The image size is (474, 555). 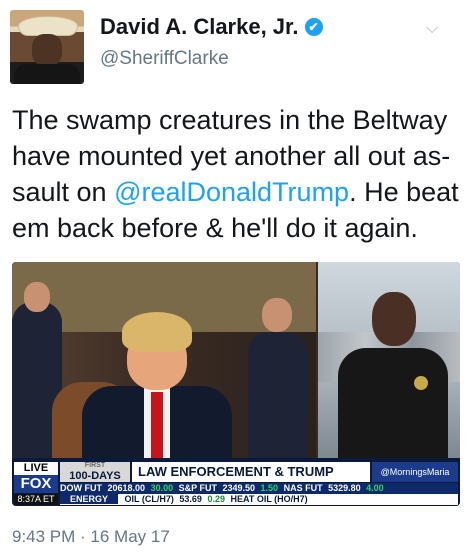 I want to click on first-100-days-tag: FIRST 100-DAYS, so click(x=95, y=472).